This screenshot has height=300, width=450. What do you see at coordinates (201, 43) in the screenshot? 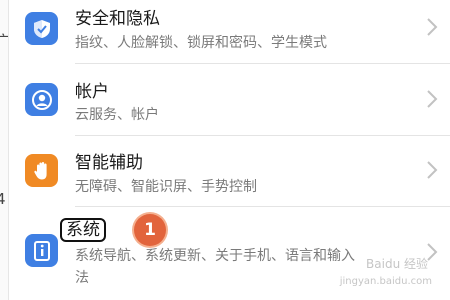
I see `settings-item-subtitle: 指纹、人脸解锁、锁屏和密码、学生模式` at bounding box center [201, 43].